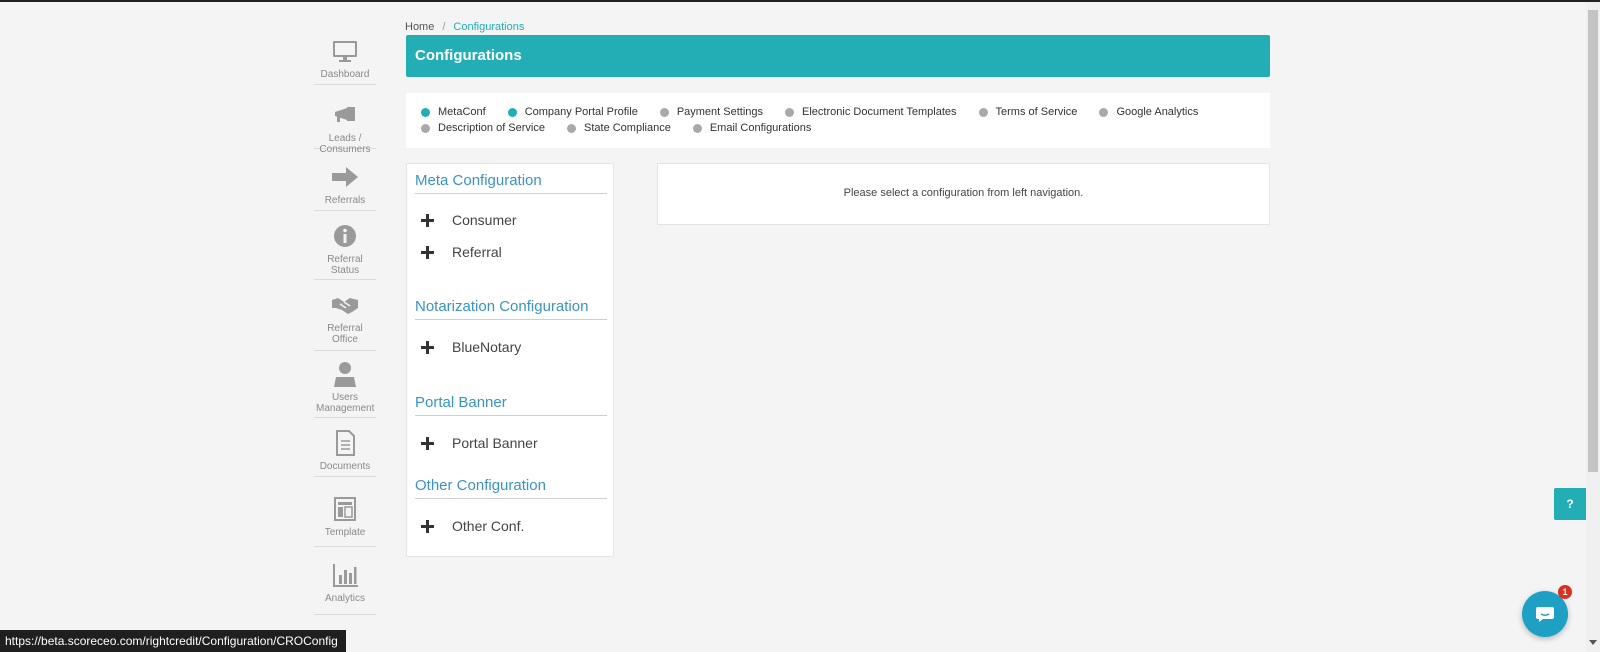 This screenshot has width=1600, height=652. I want to click on config-item-label: Portal Banner, so click(495, 443).